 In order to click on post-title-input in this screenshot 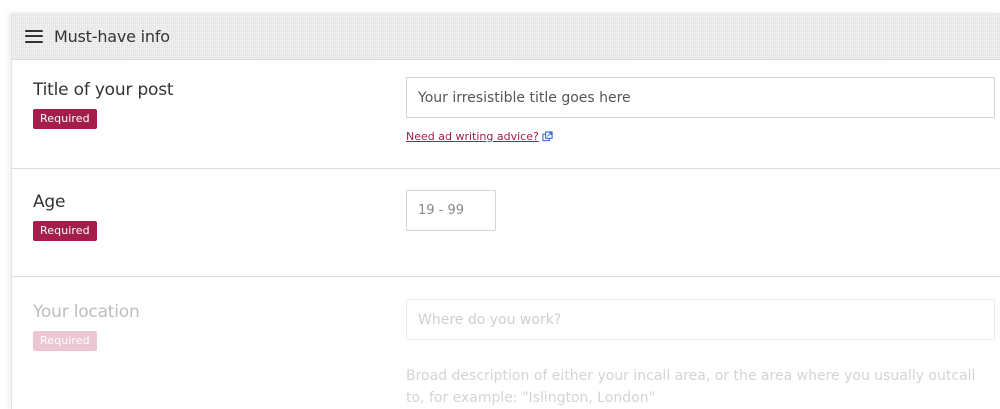, I will do `click(700, 97)`.